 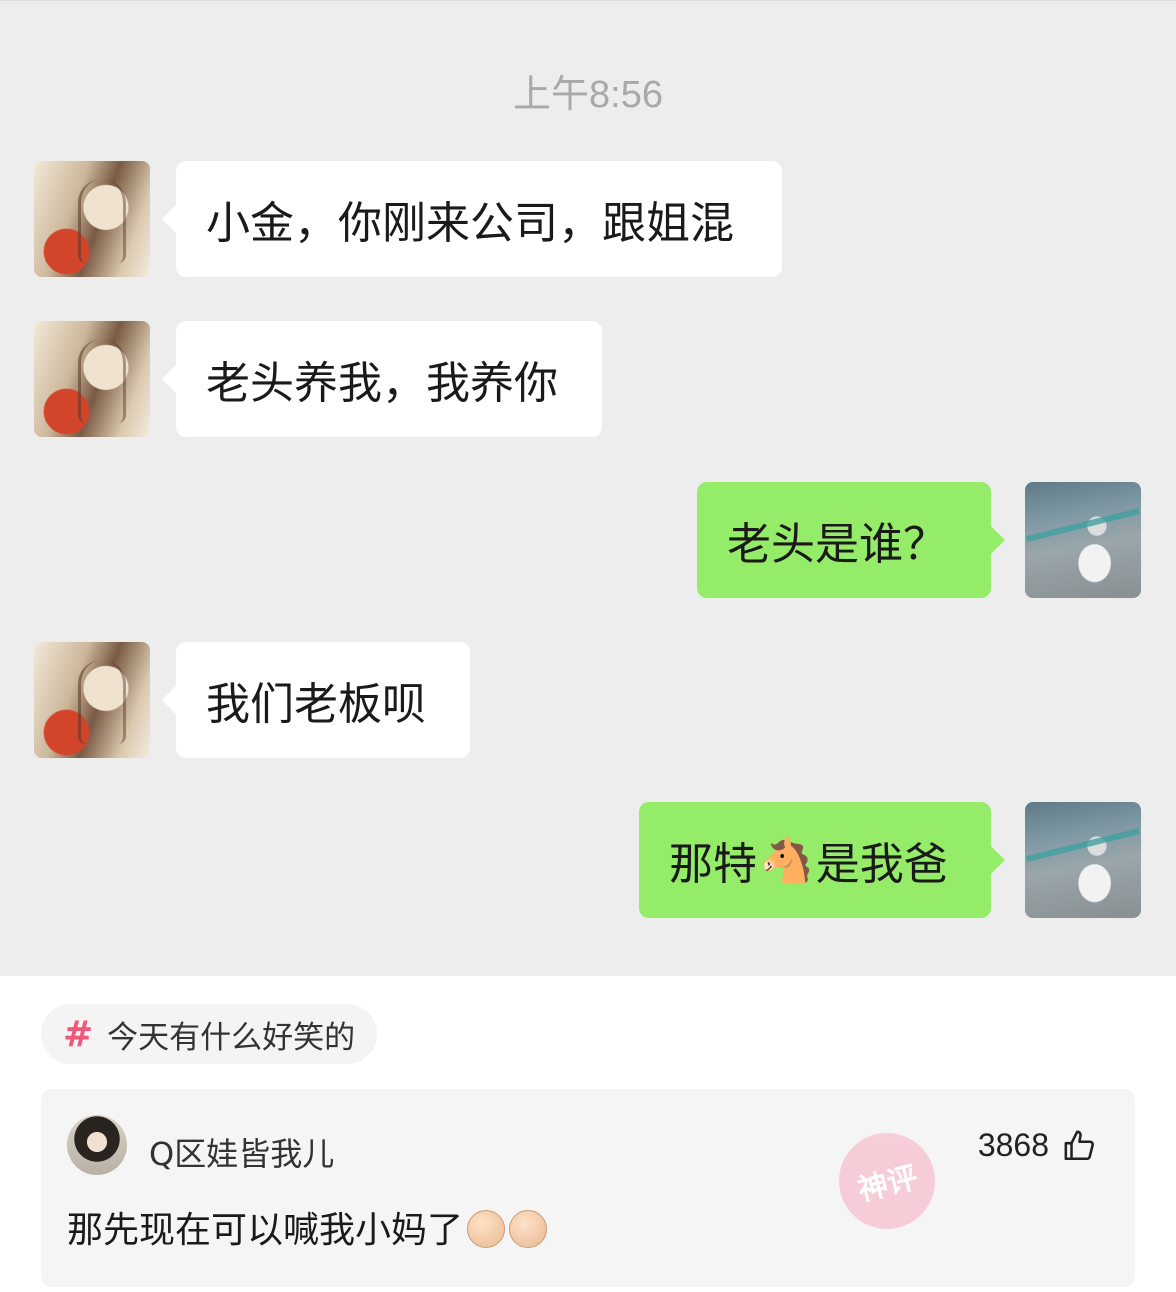 What do you see at coordinates (1080, 1146) in the screenshot?
I see `thumbs-up-icon` at bounding box center [1080, 1146].